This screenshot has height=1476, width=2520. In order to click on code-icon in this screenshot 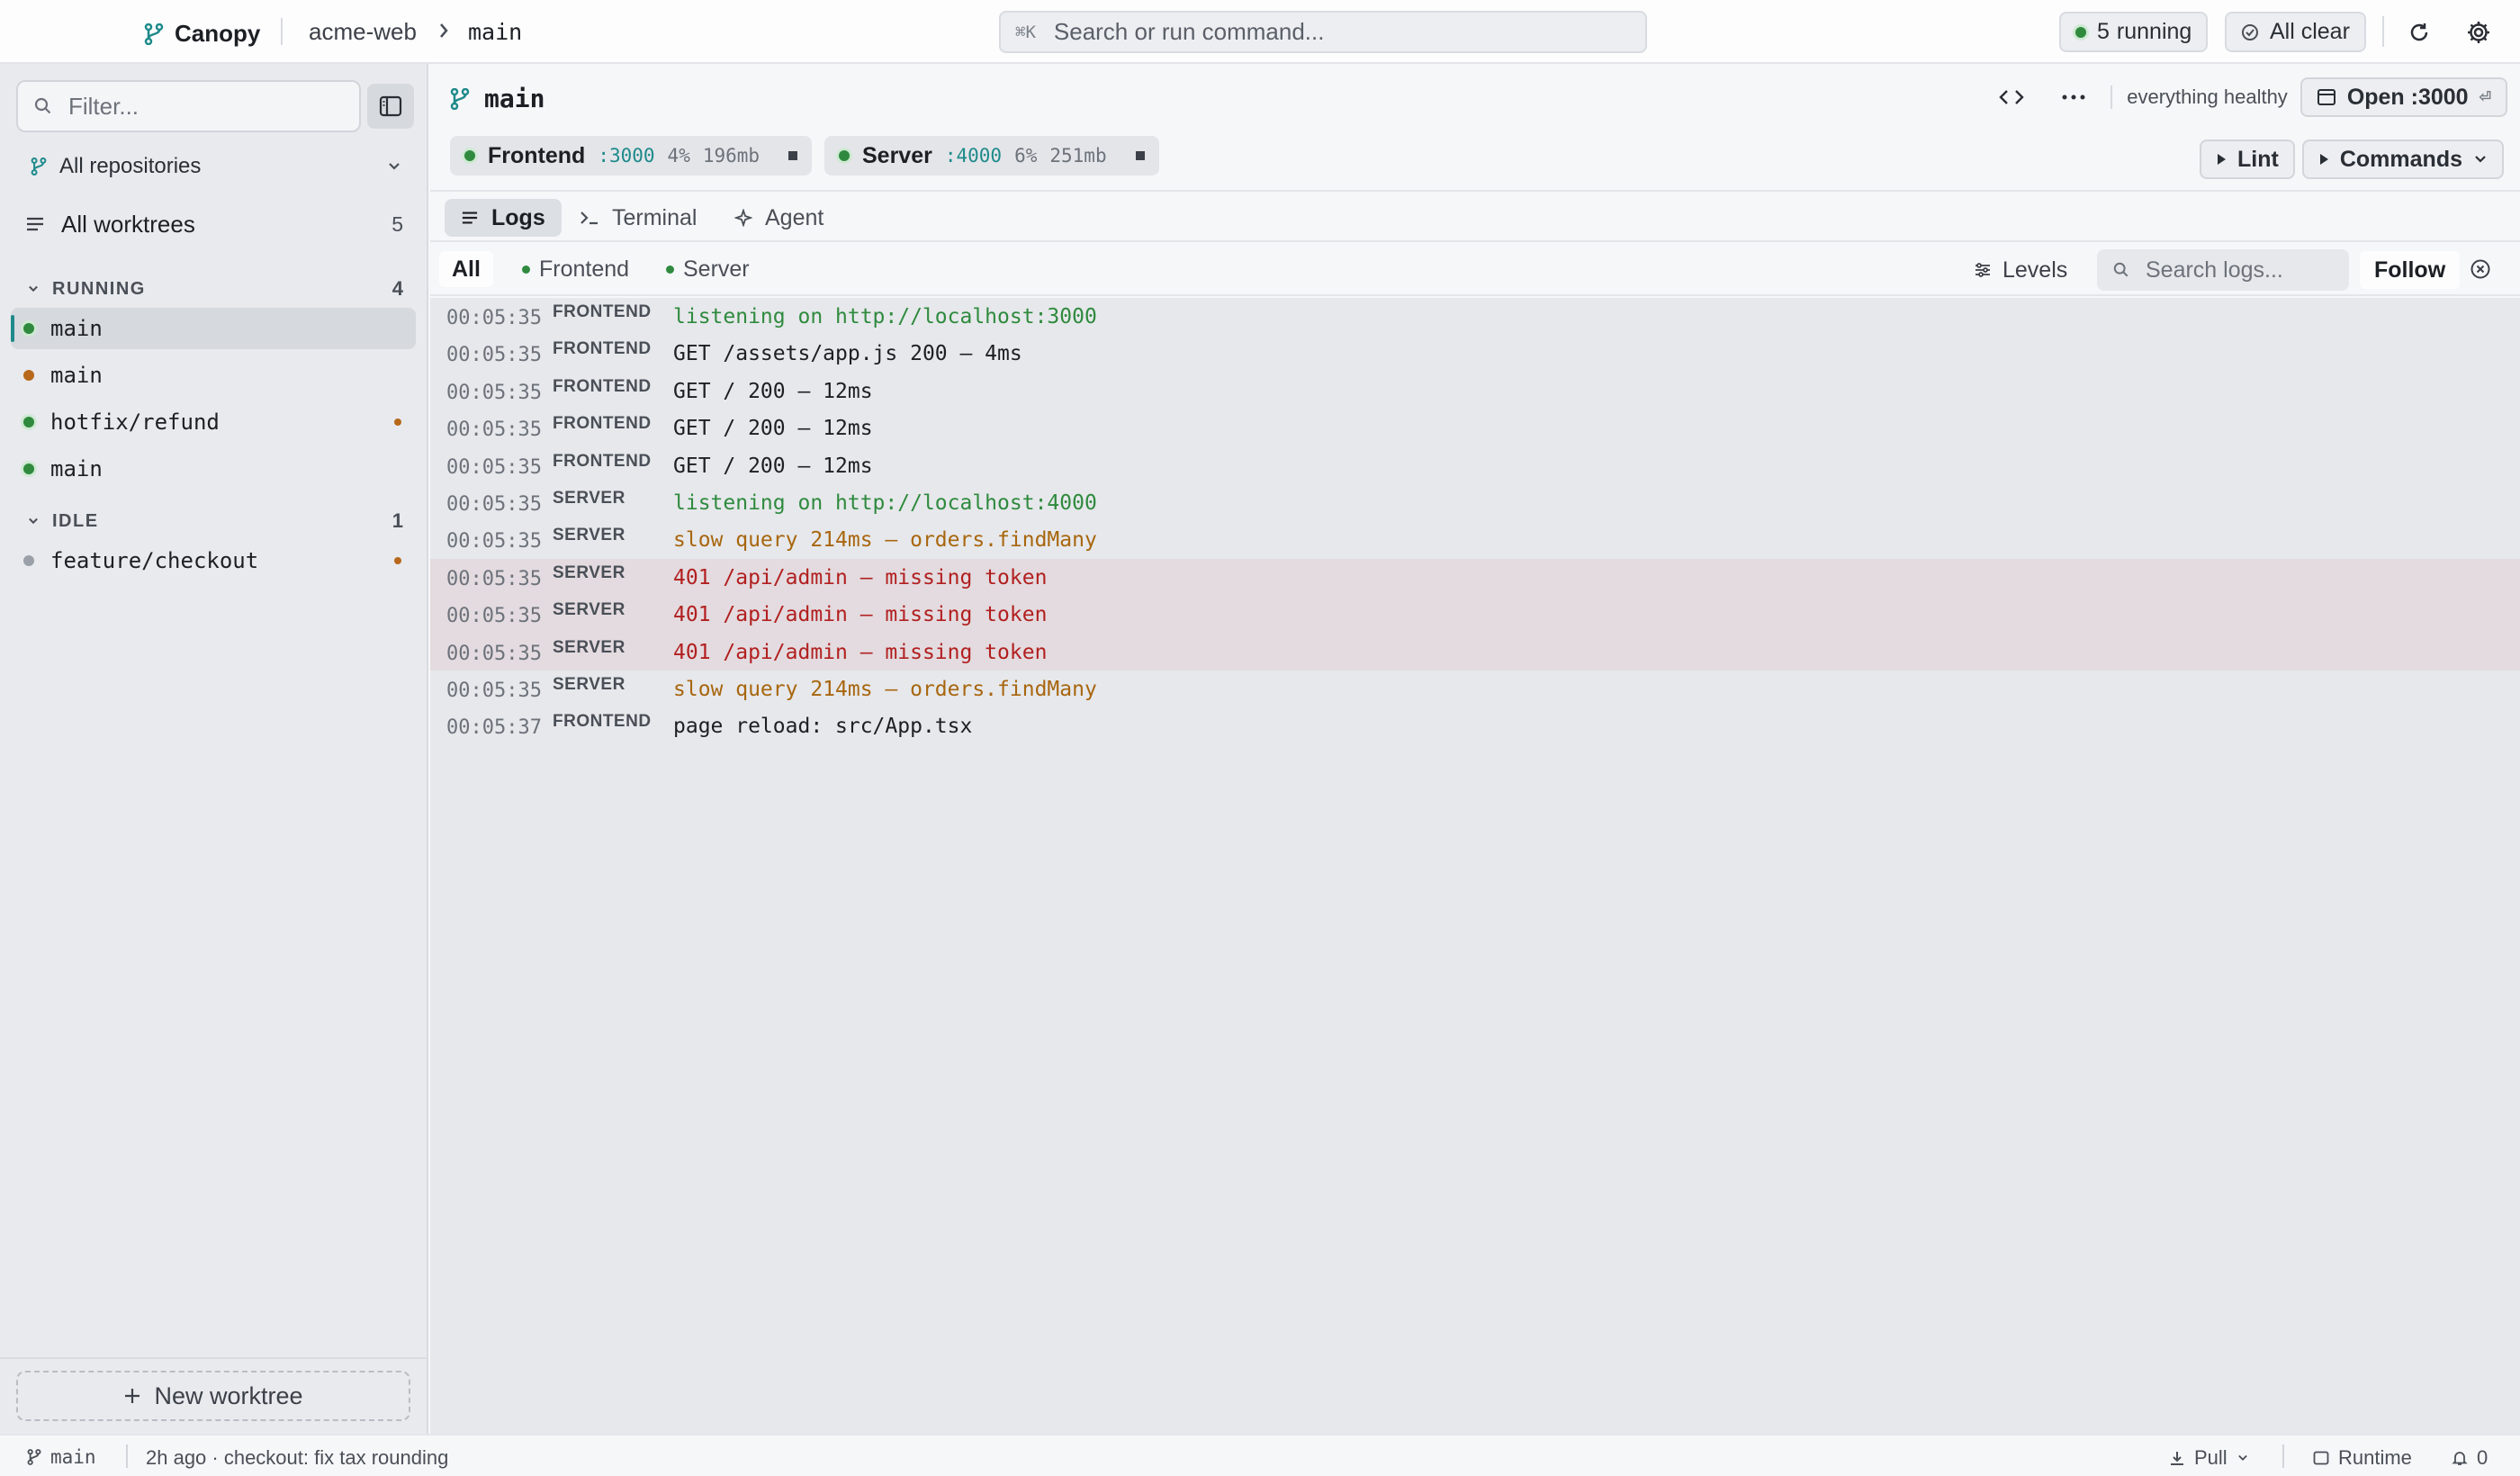, I will do `click(2011, 97)`.